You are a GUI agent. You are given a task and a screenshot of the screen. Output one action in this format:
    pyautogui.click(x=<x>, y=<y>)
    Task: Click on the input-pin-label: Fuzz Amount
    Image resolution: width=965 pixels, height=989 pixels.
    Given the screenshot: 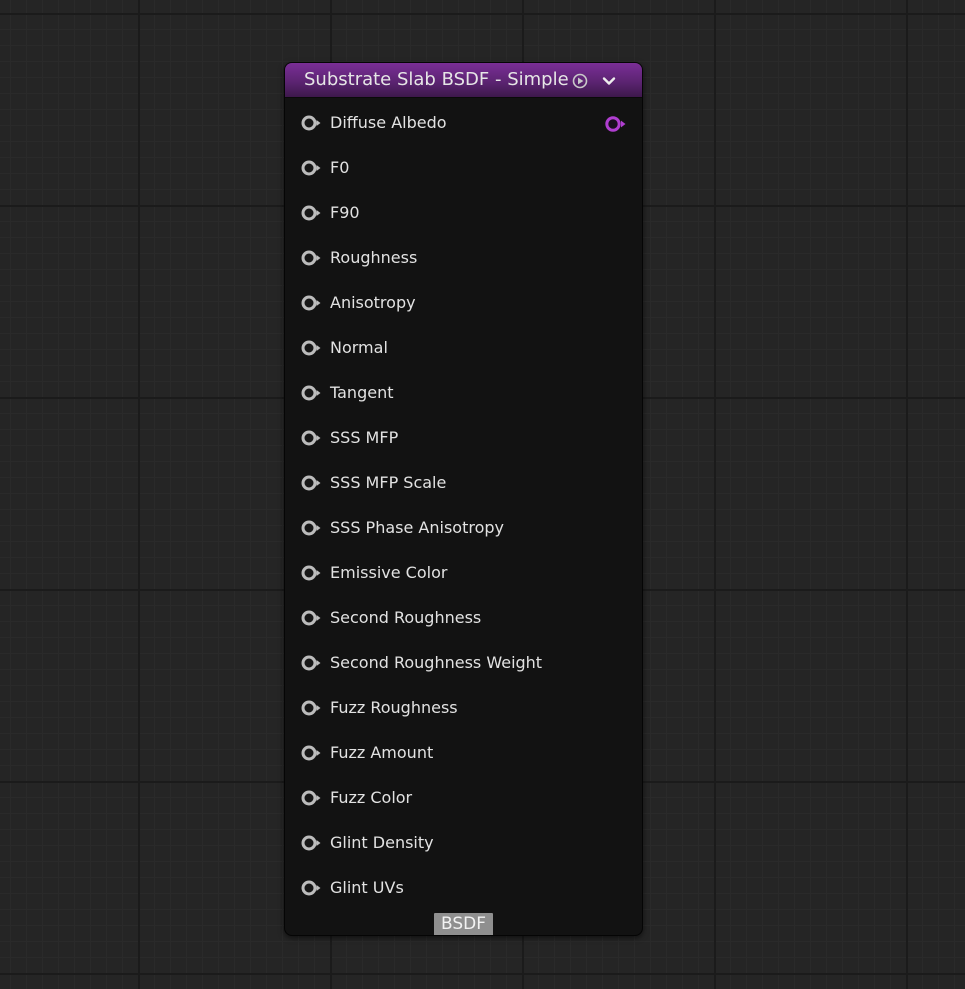 What is the action you would take?
    pyautogui.click(x=382, y=752)
    